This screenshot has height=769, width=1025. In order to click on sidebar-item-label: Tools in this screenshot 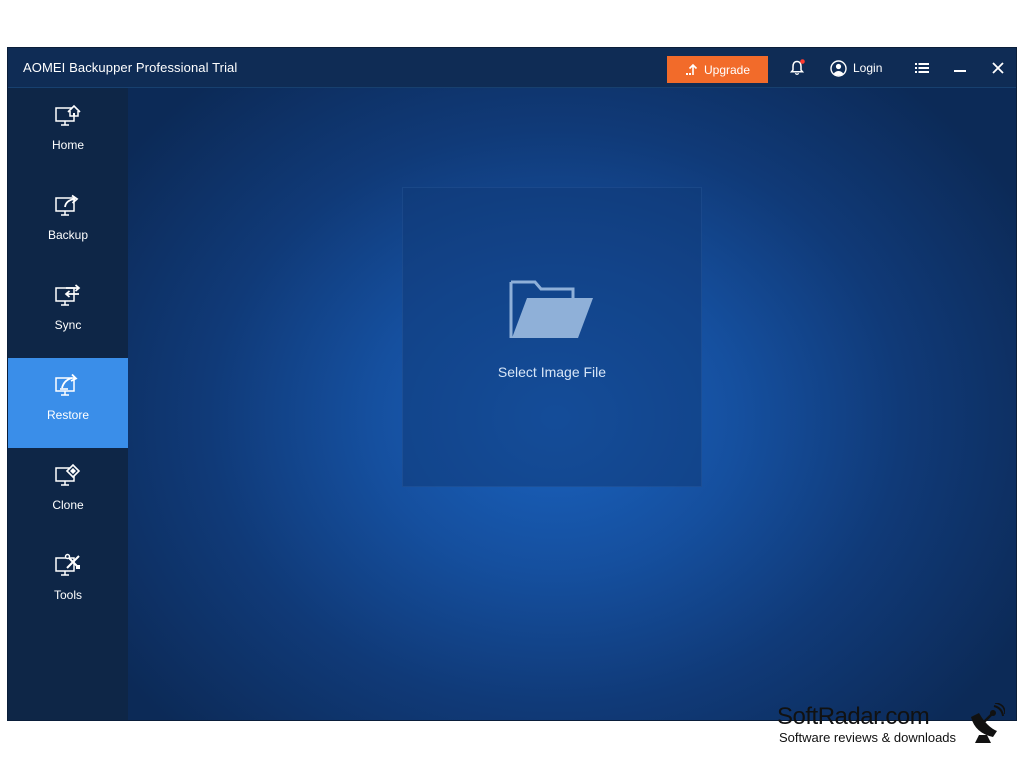, I will do `click(67, 595)`.